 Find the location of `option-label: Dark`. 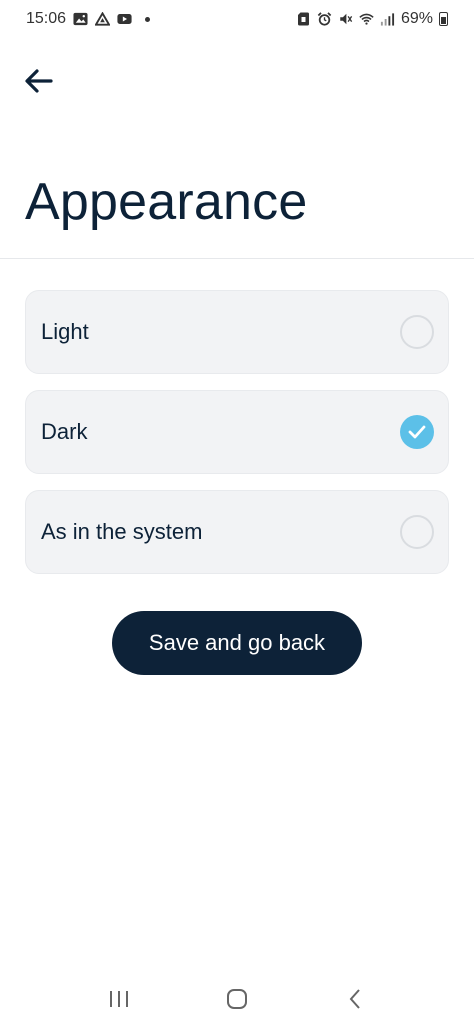

option-label: Dark is located at coordinates (64, 431).